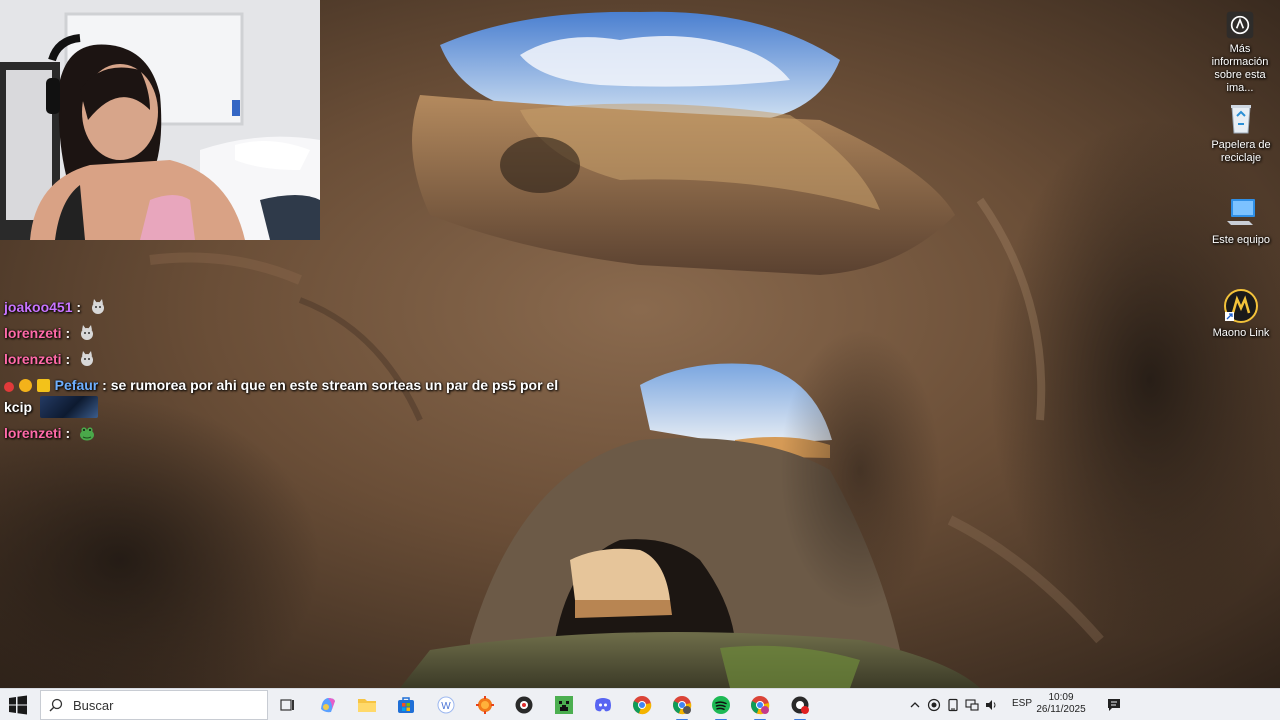  I want to click on chrome-profile-button, so click(682, 706).